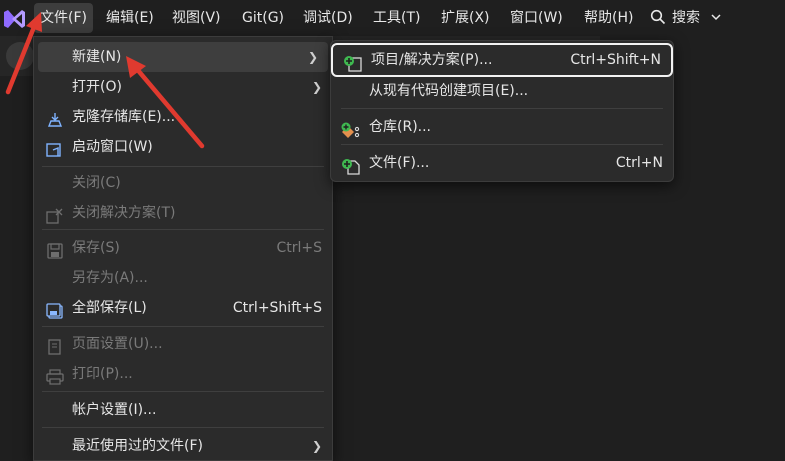  I want to click on menu-item-label: 保存(S), so click(96, 248).